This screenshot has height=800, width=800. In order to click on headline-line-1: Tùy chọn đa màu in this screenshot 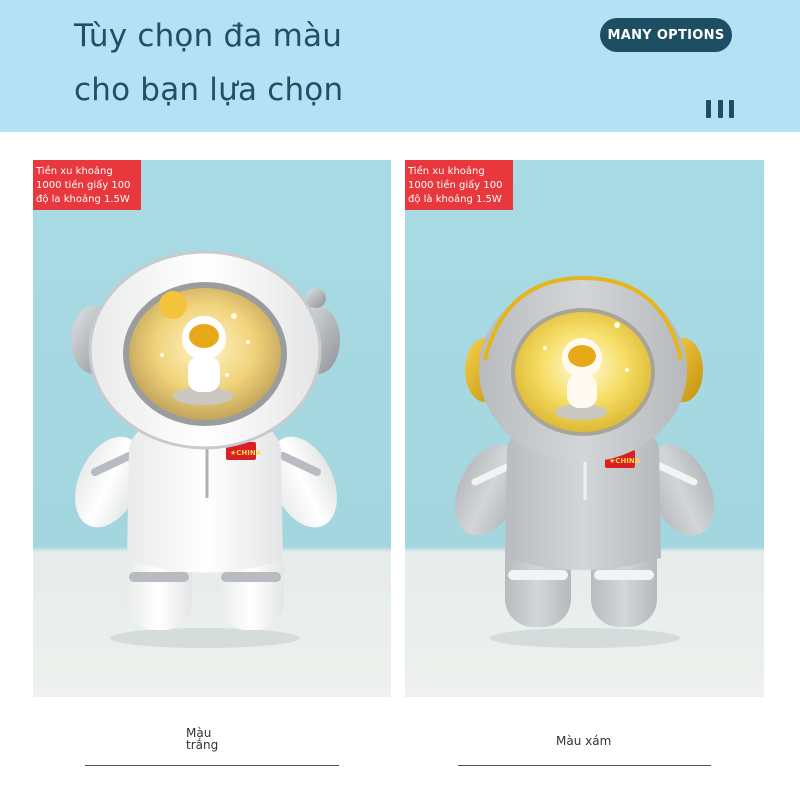, I will do `click(208, 36)`.